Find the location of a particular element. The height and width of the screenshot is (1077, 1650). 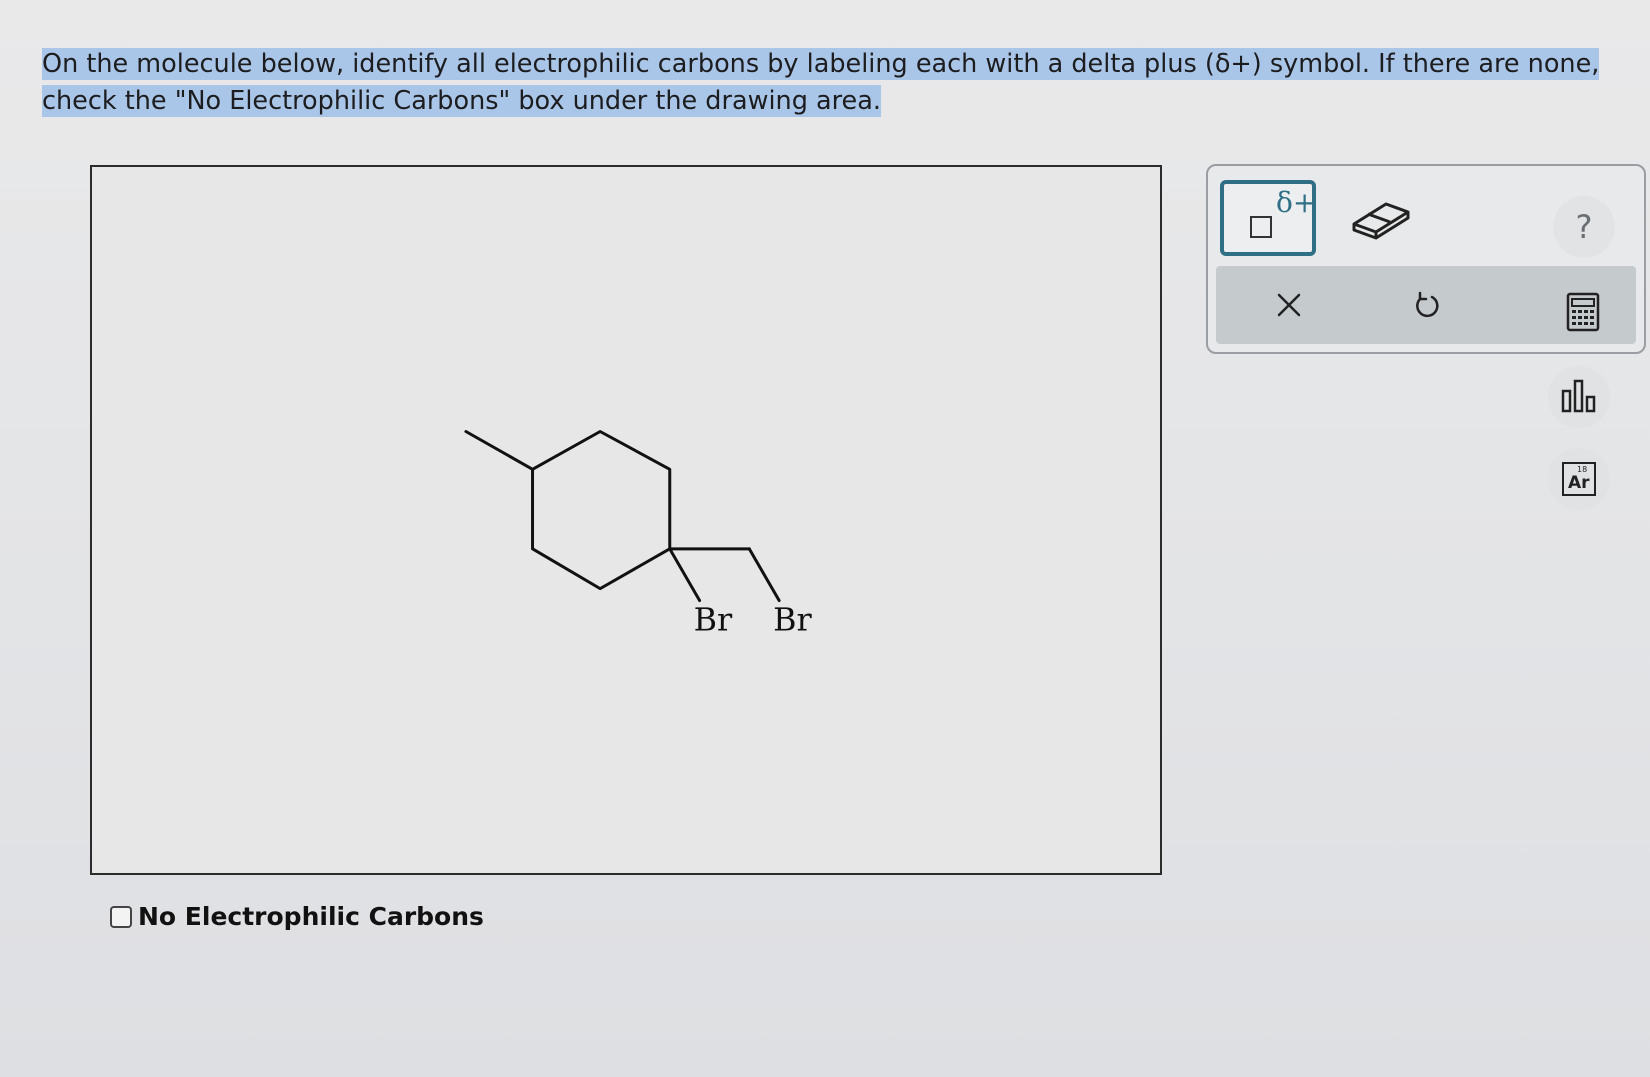

delta-plus-tool-button: δ+ is located at coordinates (1268, 218).